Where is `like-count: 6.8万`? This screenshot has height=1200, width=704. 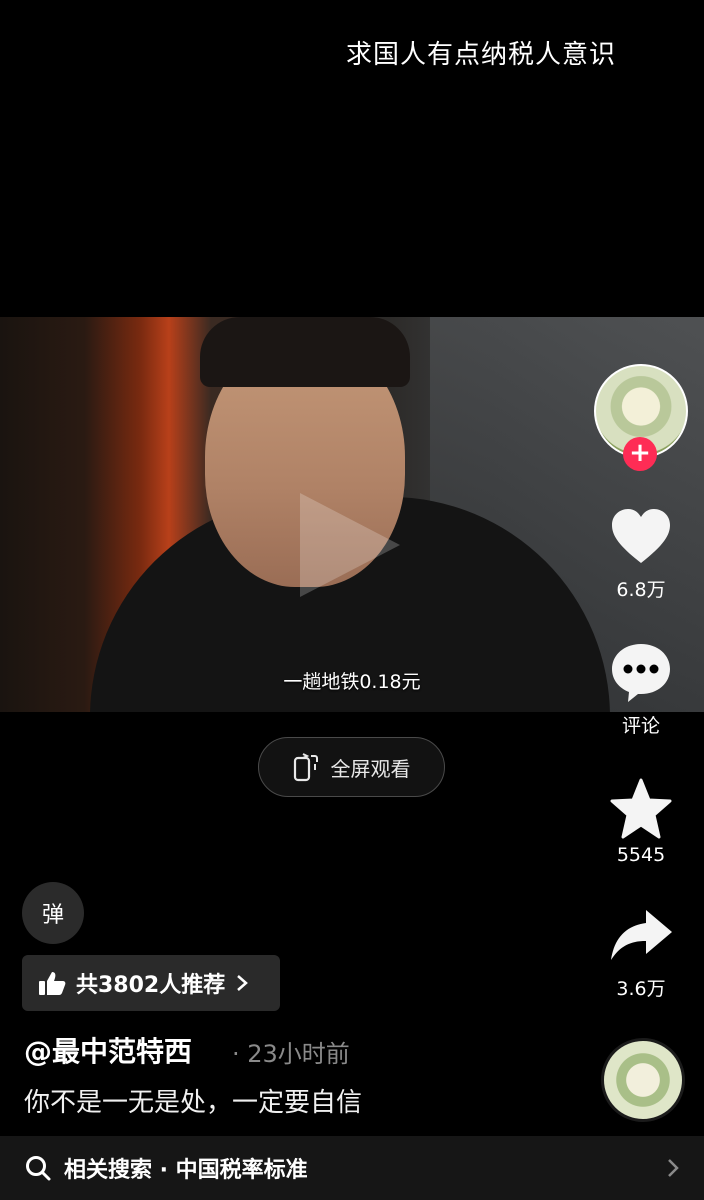 like-count: 6.8万 is located at coordinates (641, 590).